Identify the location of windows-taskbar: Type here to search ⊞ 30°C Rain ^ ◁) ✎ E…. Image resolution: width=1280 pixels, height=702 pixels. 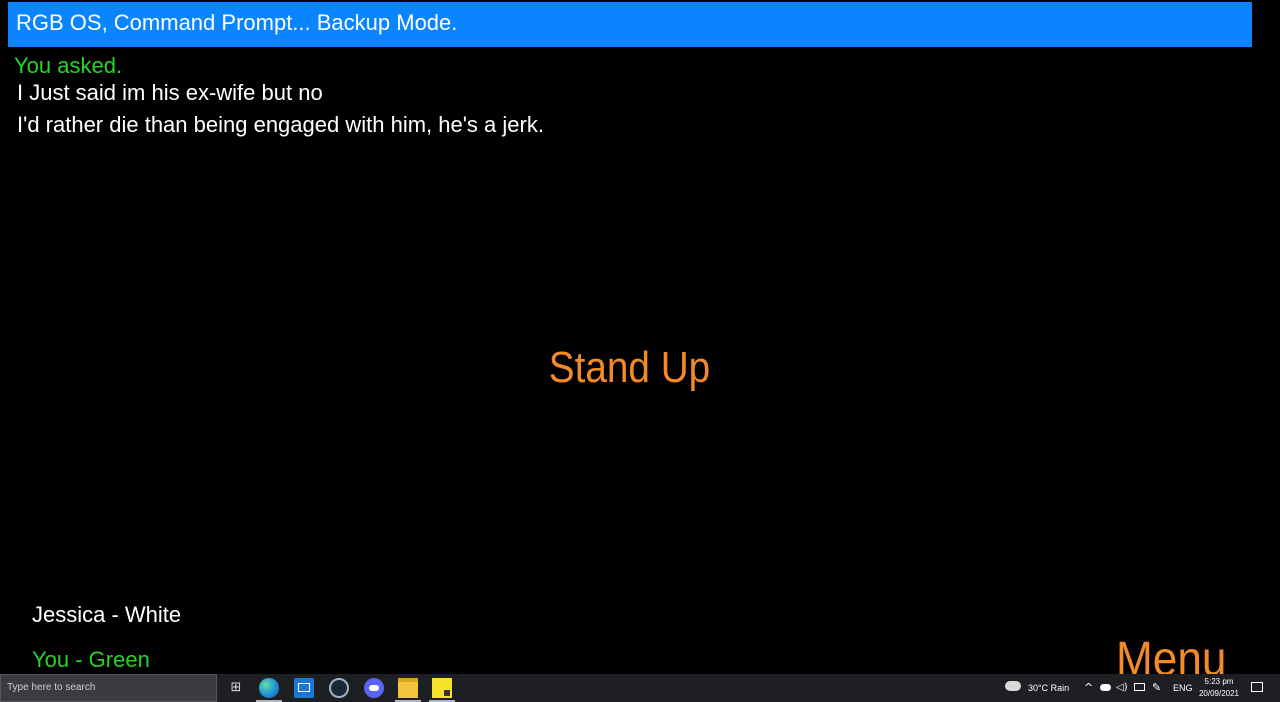
(640, 688).